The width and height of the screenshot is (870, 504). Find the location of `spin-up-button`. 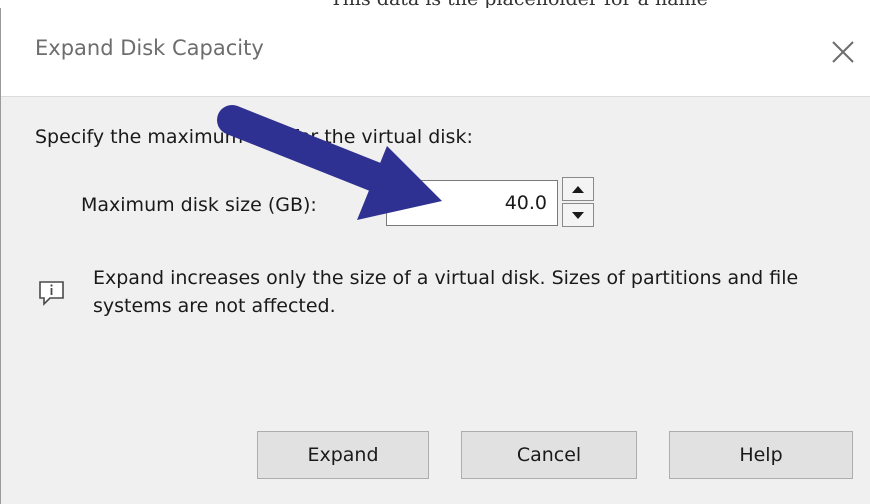

spin-up-button is located at coordinates (578, 189).